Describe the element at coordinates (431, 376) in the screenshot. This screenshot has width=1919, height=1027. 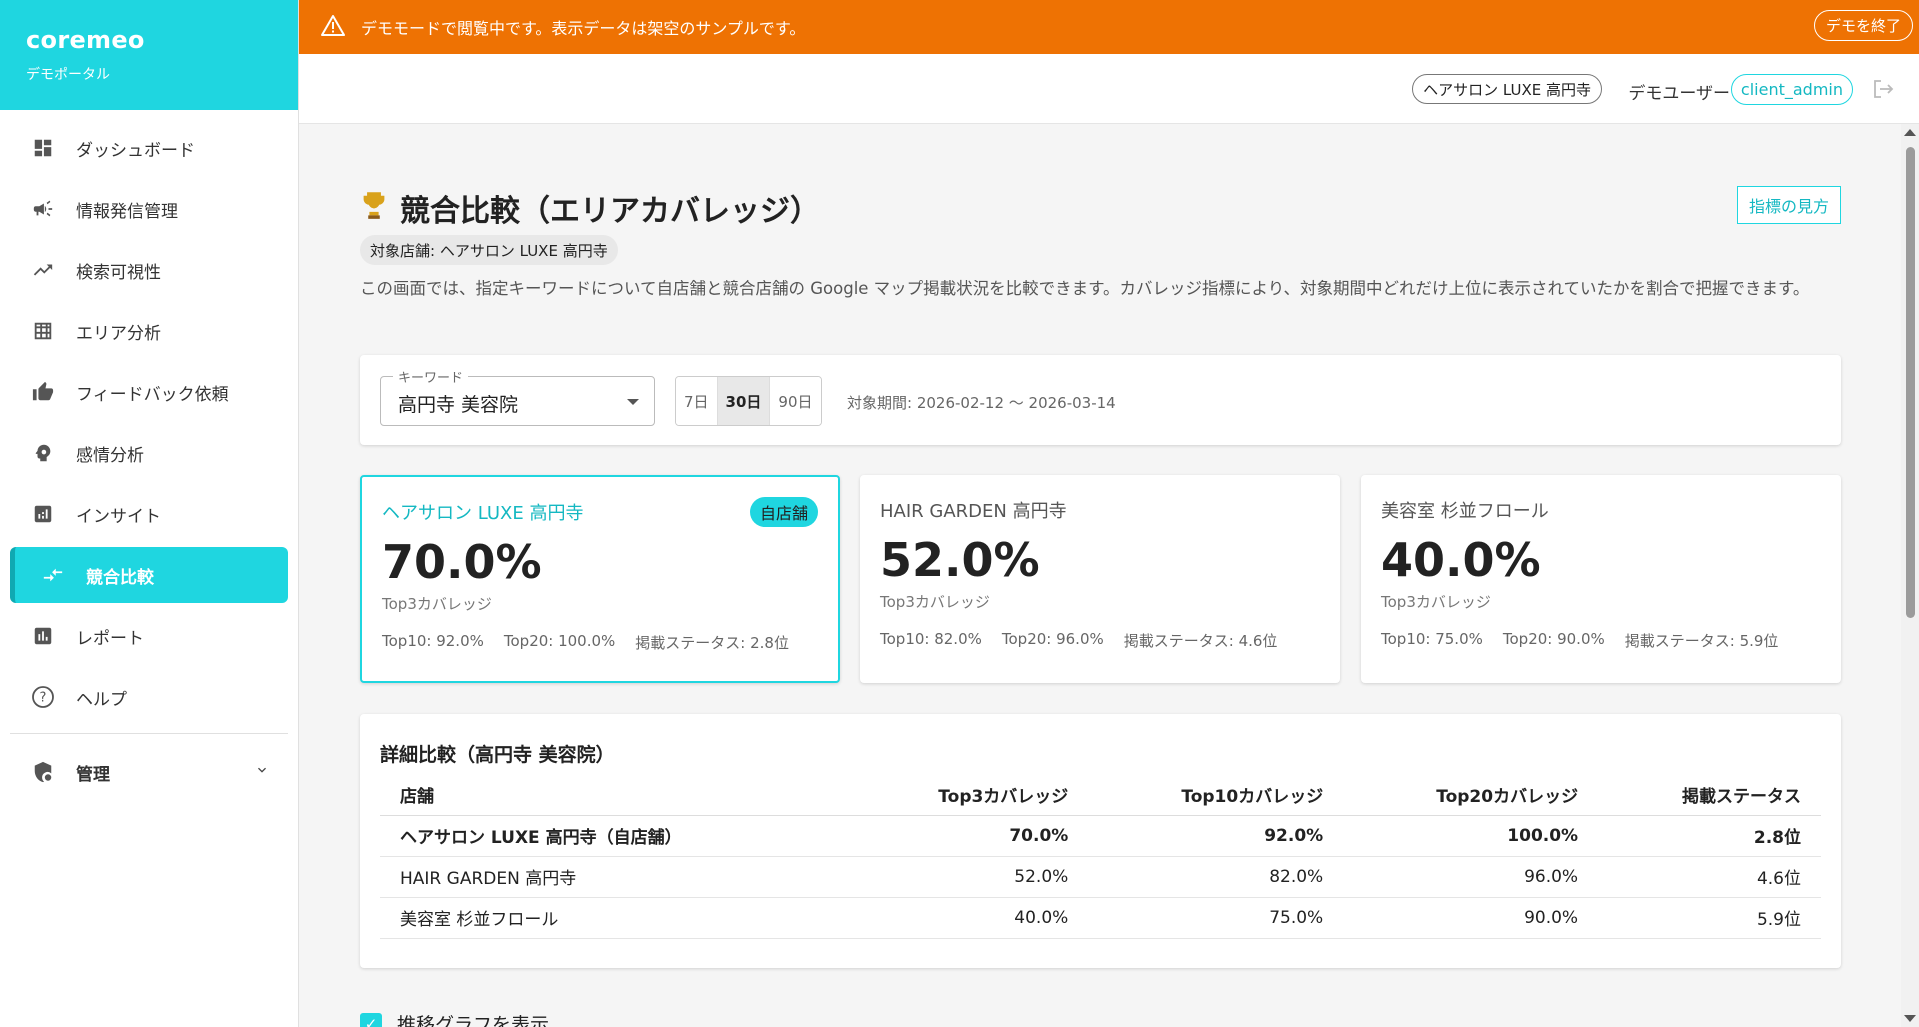
I see `keyword-label: キーワード` at that location.